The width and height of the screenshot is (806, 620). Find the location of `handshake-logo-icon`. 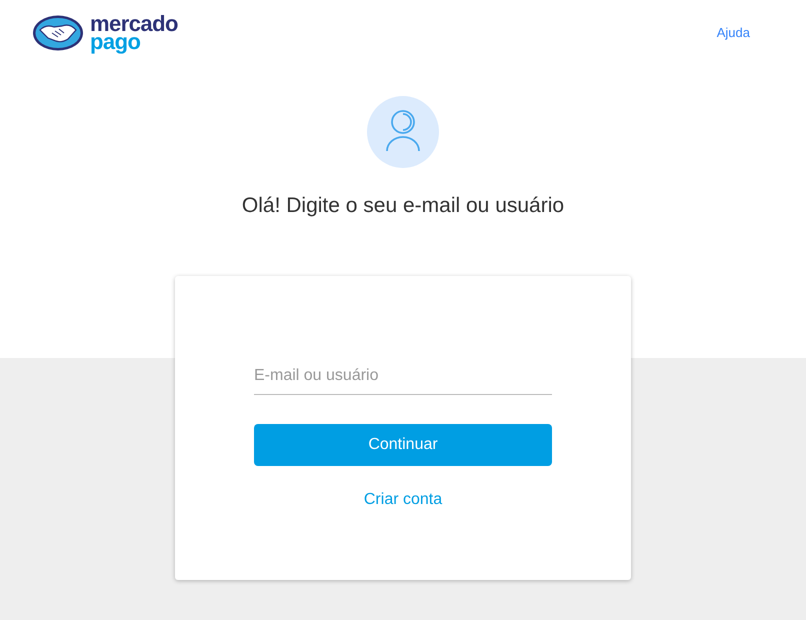

handshake-logo-icon is located at coordinates (58, 33).